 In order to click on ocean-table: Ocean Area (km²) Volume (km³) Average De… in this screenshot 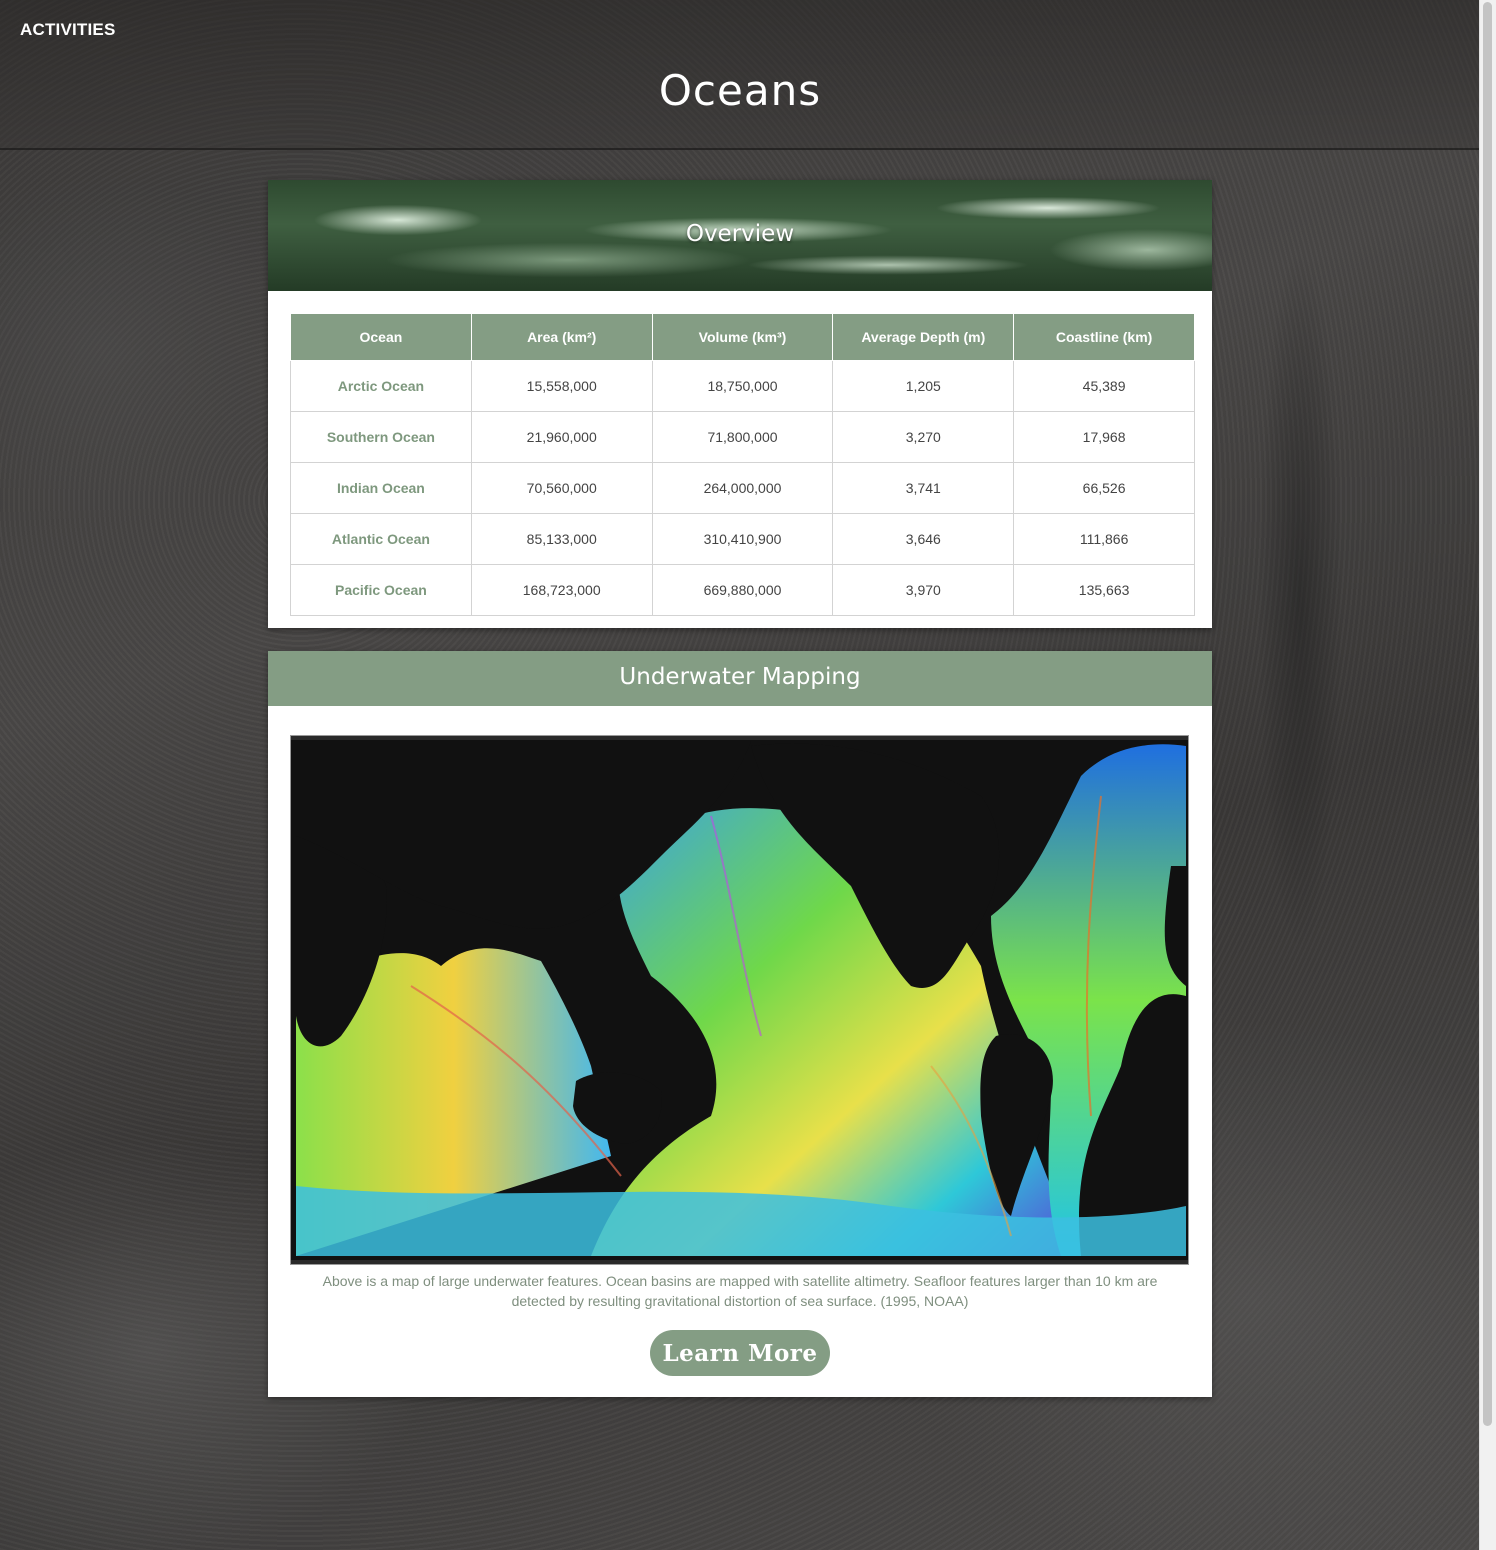, I will do `click(742, 464)`.